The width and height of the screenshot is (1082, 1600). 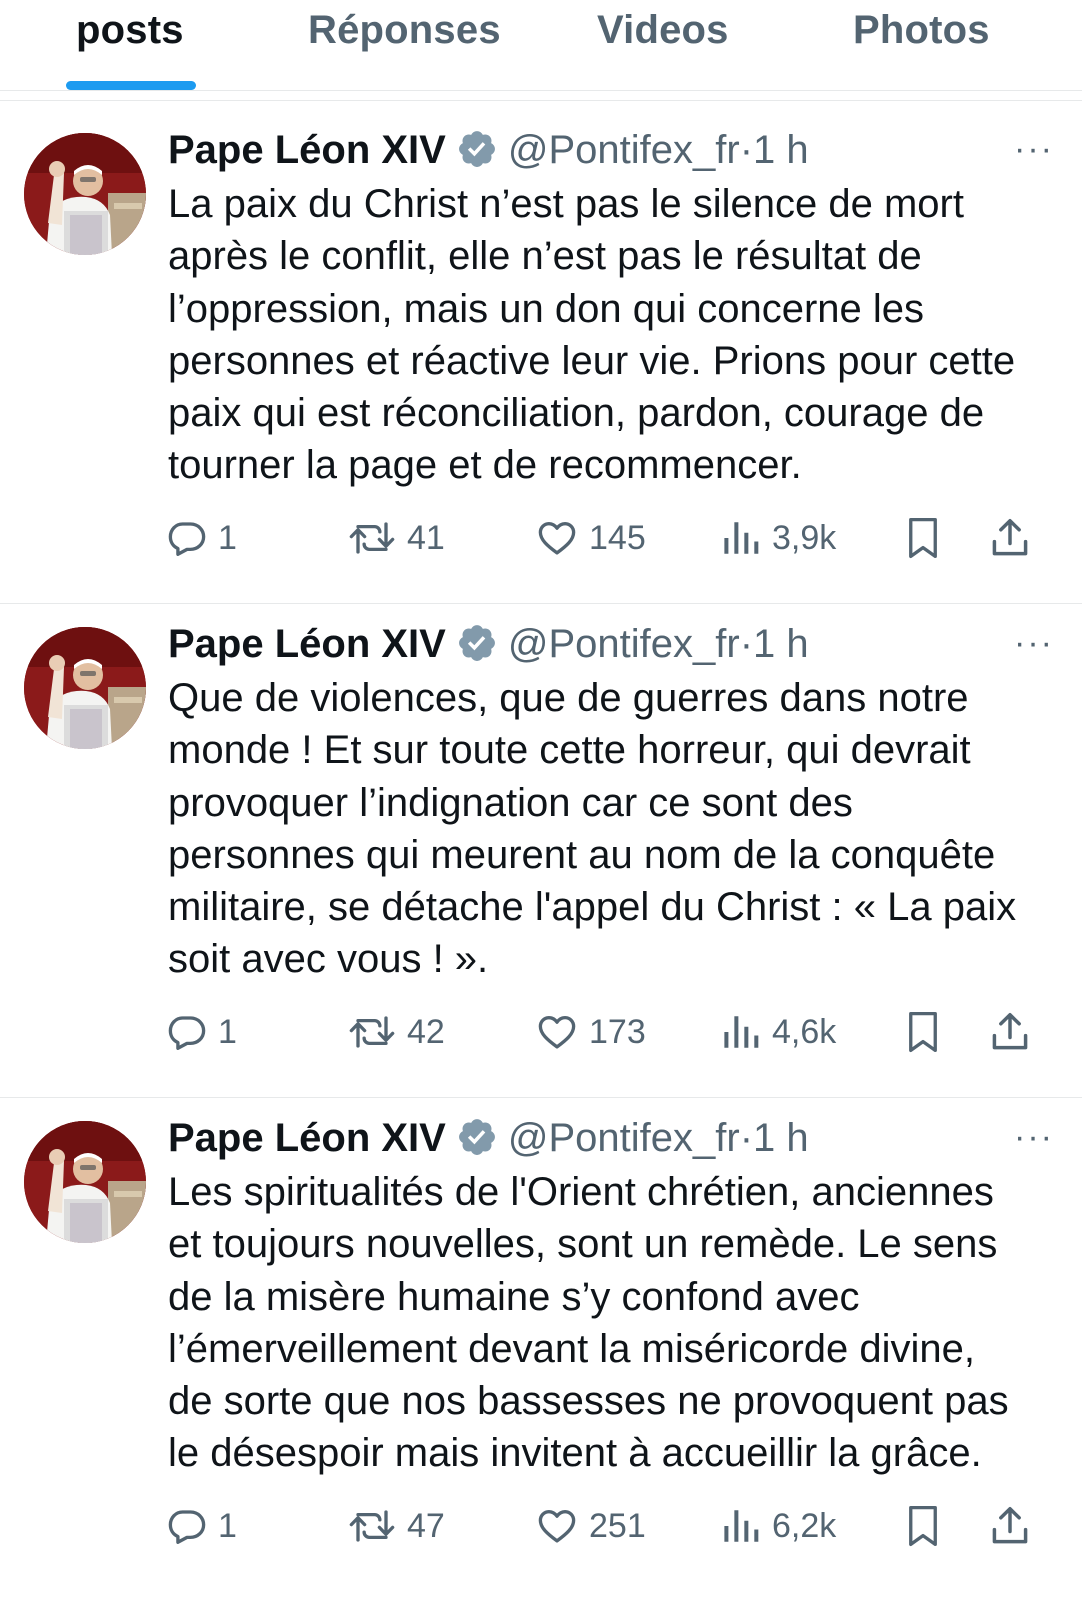 What do you see at coordinates (617, 1031) in the screenshot?
I see `like-count: 173` at bounding box center [617, 1031].